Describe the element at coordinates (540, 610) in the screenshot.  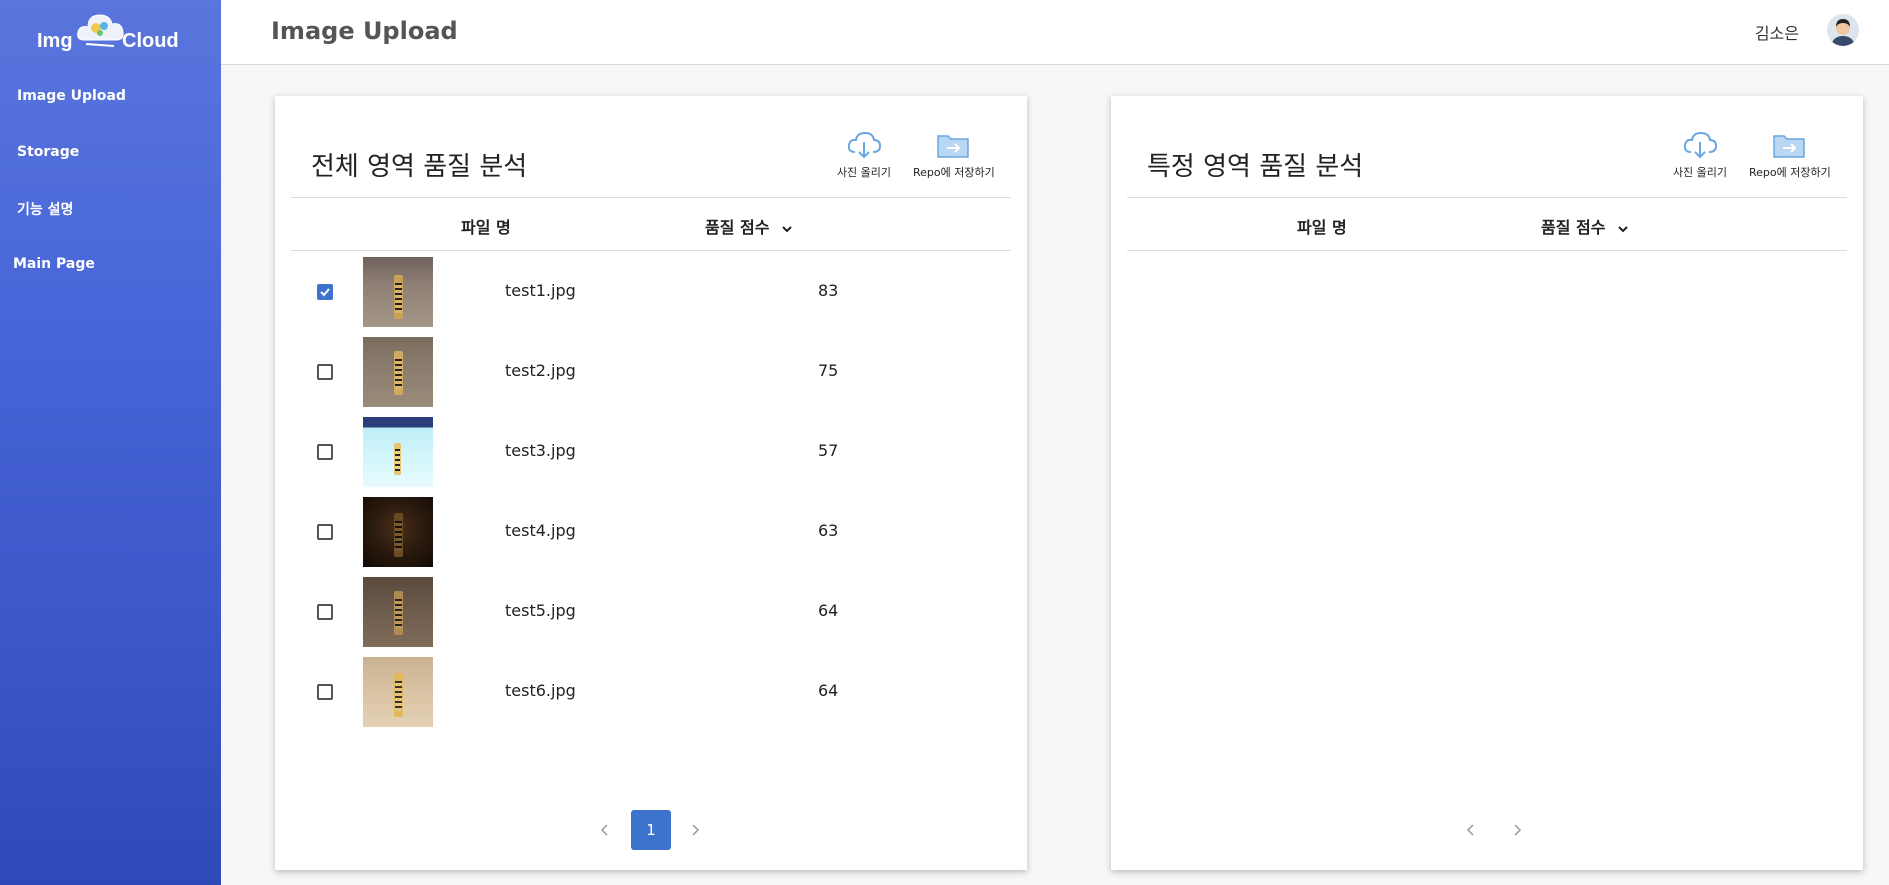
I see `file-name: test5.jpg` at that location.